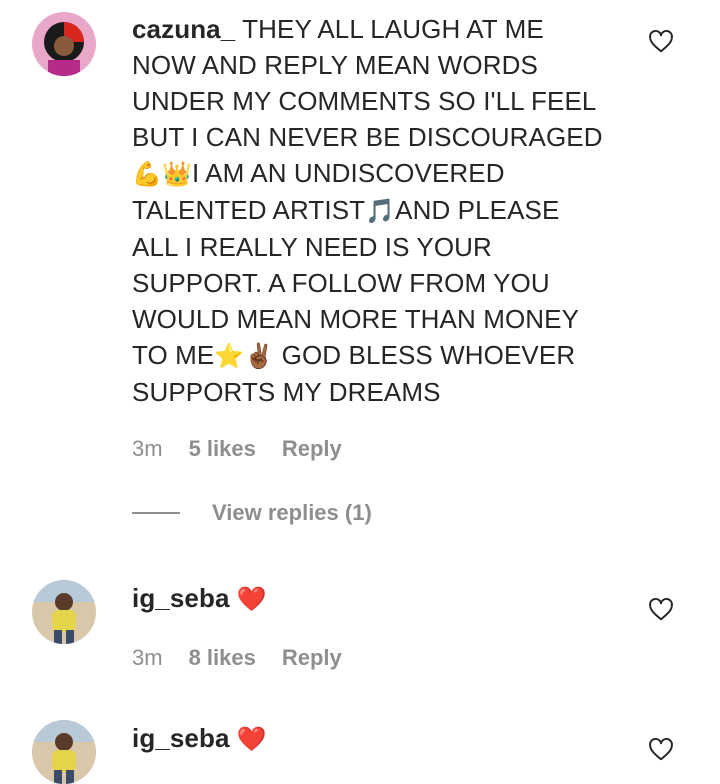 This screenshot has height=784, width=720. What do you see at coordinates (341, 283) in the screenshot?
I see `comment-line: SUPPORT. A FOLLOW FROM YOU` at bounding box center [341, 283].